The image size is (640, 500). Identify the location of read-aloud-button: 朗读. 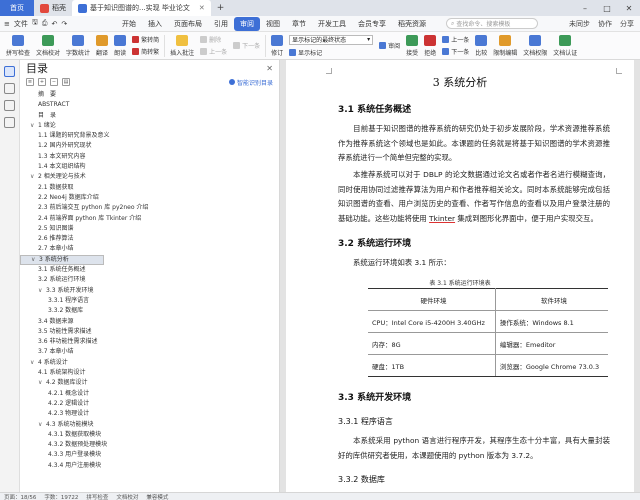
(120, 46).